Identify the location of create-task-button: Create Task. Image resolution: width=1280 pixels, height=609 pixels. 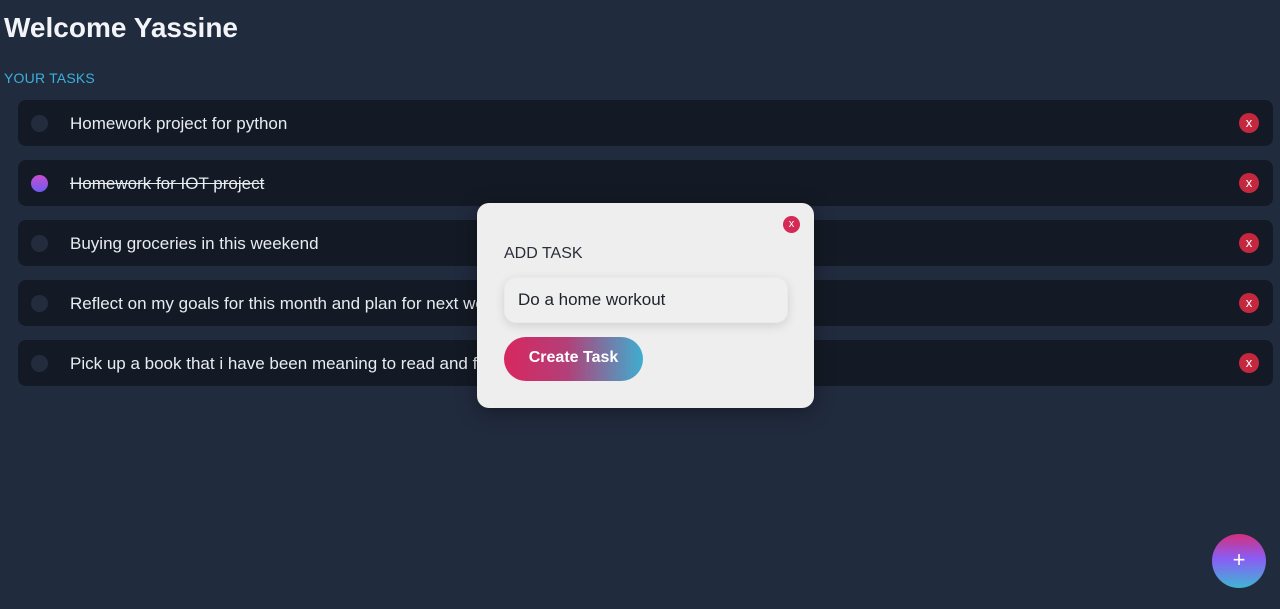
(573, 359).